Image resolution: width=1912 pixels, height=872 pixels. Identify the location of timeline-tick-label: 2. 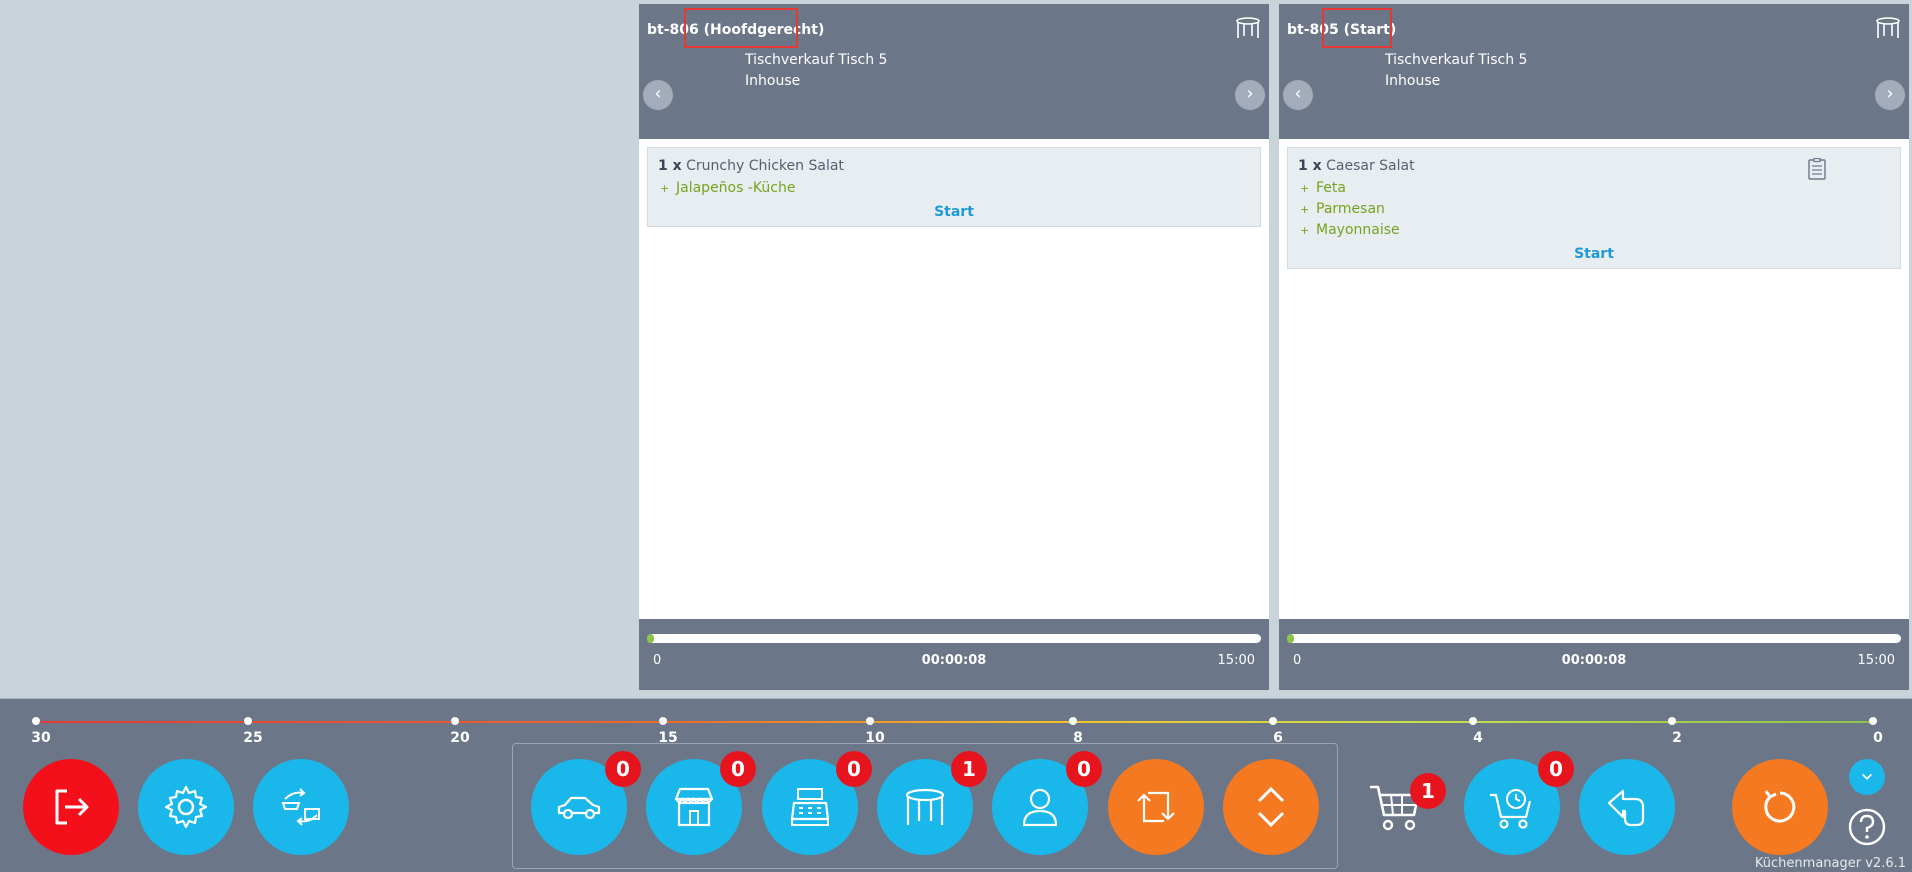
(1677, 738).